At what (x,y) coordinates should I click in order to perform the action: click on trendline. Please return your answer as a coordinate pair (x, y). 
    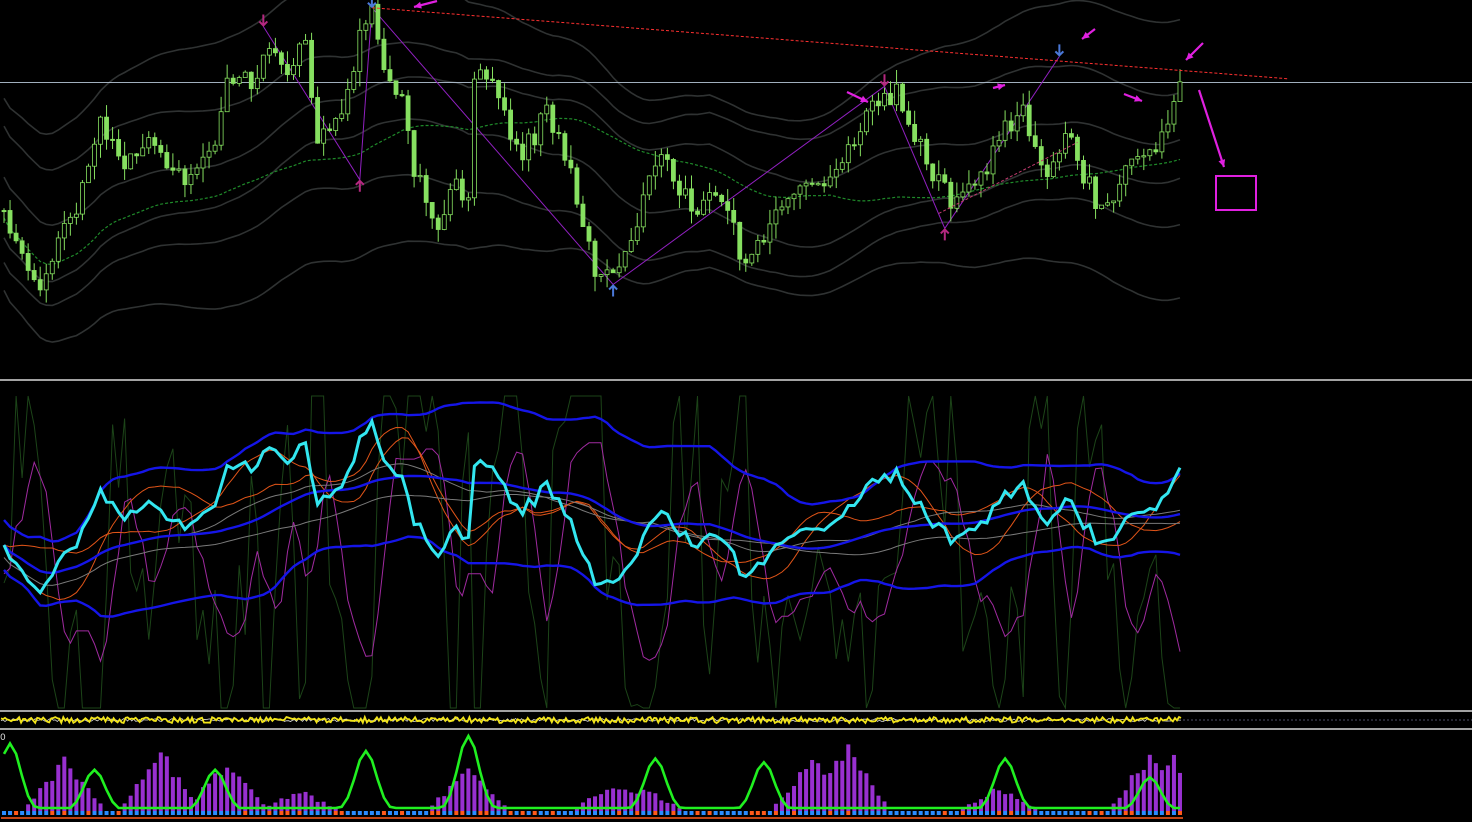
    Looking at the image, I should click on (830, 43).